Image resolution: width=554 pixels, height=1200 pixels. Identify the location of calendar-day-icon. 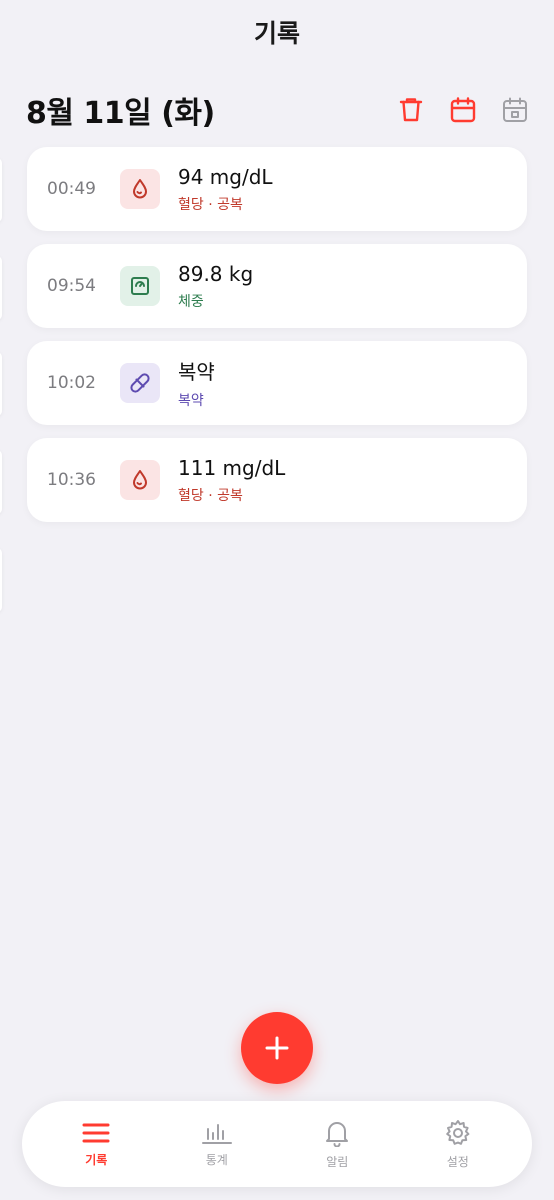
(515, 109).